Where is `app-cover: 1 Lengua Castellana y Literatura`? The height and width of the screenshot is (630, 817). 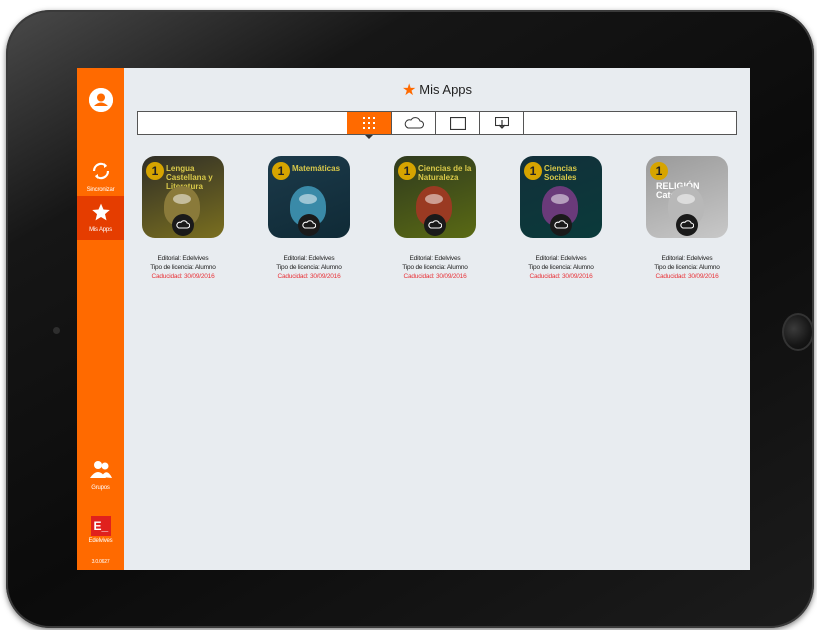 app-cover: 1 Lengua Castellana y Literatura is located at coordinates (183, 197).